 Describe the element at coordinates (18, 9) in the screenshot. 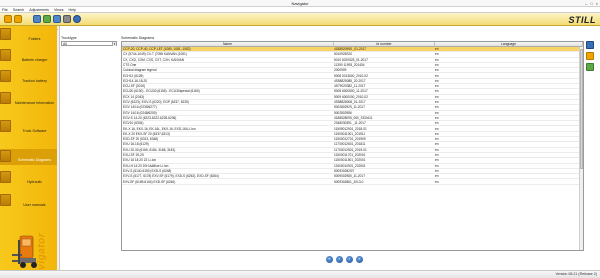

I see `menu-search: Search` at that location.